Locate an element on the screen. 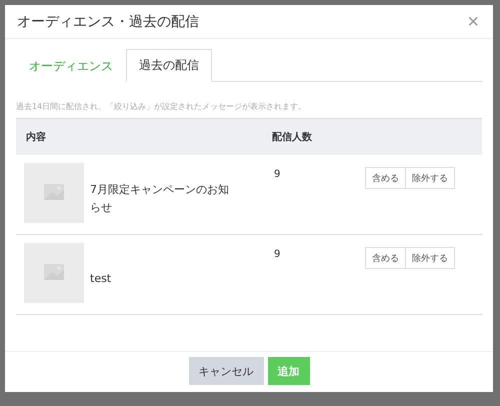 The width and height of the screenshot is (500, 406). message-title: test is located at coordinates (101, 278).